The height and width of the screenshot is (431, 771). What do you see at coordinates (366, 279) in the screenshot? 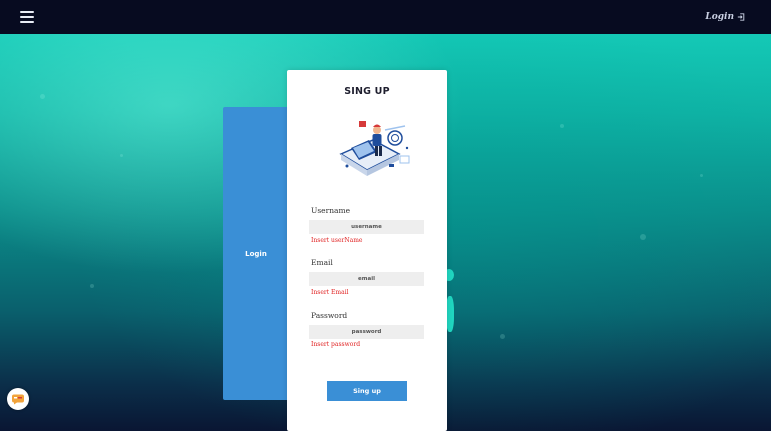
I see `email-input` at bounding box center [366, 279].